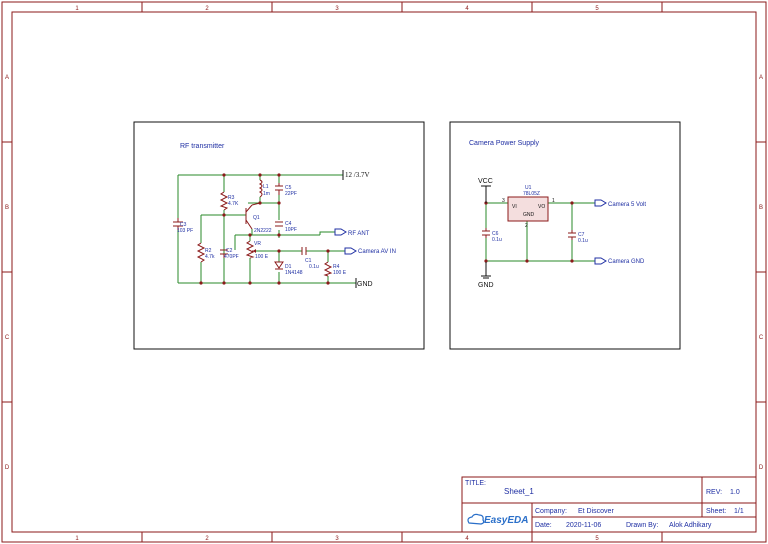 The image size is (768, 544). Describe the element at coordinates (263, 231) in the screenshot. I see `q1-value: 2N2222` at that location.